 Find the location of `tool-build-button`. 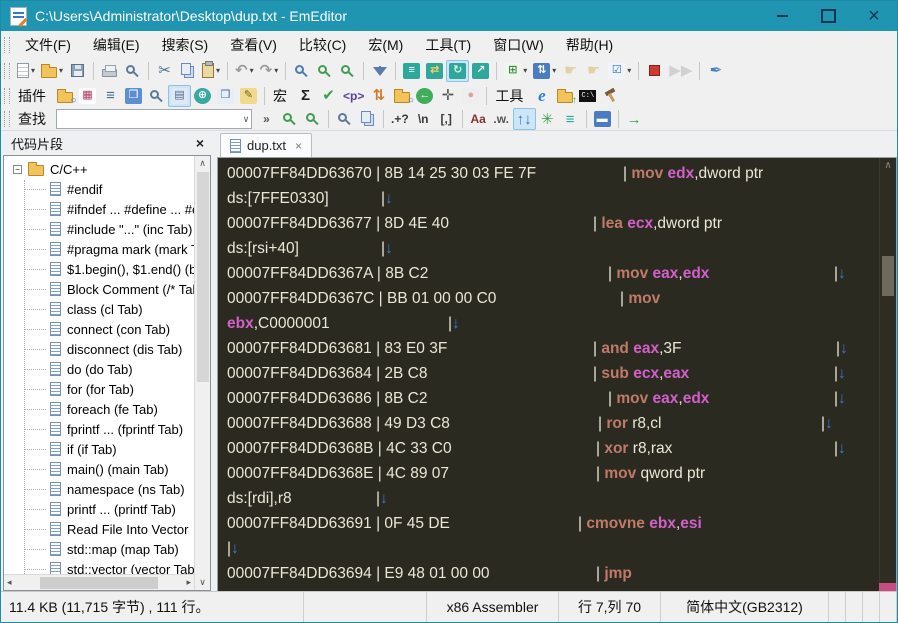

tool-build-button is located at coordinates (610, 96).